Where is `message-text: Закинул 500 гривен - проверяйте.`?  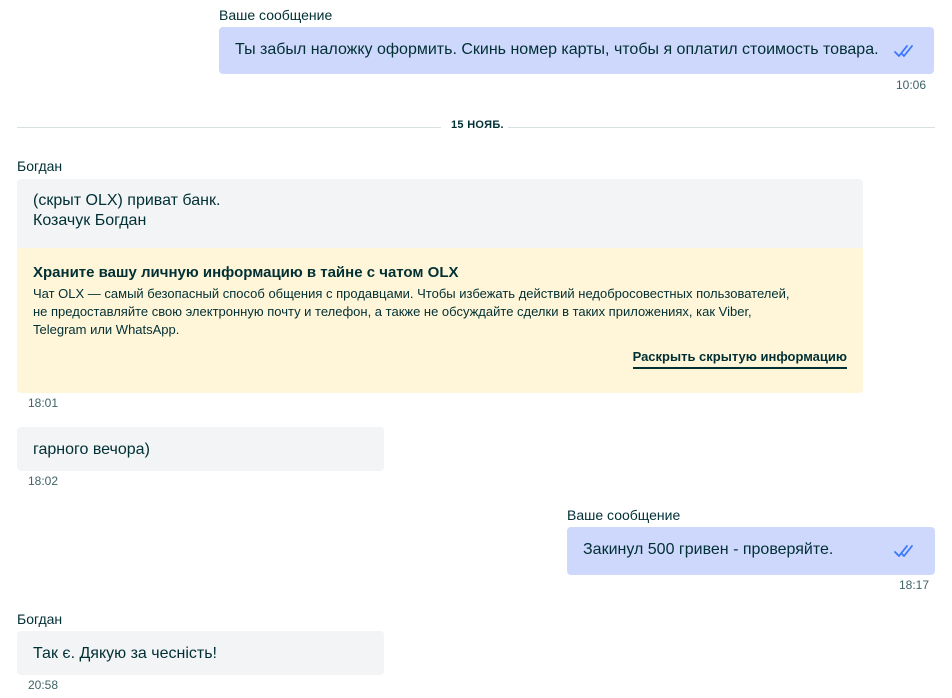 message-text: Закинул 500 гривен - проверяйте. is located at coordinates (708, 549).